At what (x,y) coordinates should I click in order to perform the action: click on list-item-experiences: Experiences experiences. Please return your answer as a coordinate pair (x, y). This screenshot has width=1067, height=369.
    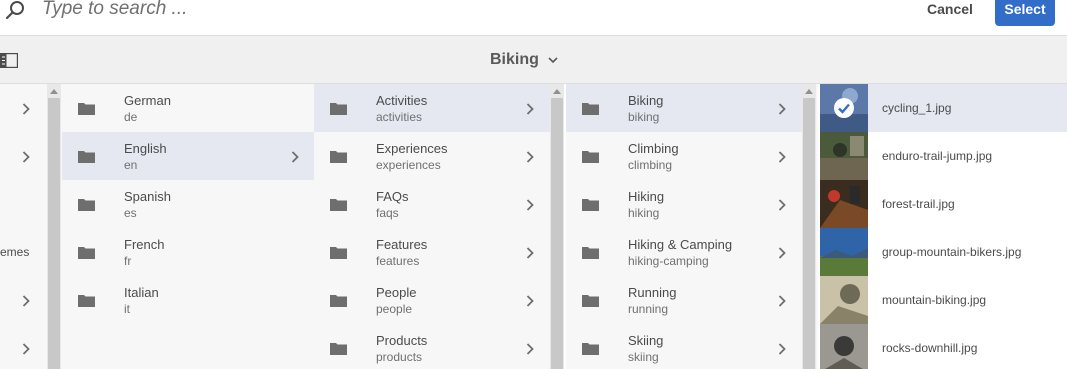
    Looking at the image, I should click on (432, 156).